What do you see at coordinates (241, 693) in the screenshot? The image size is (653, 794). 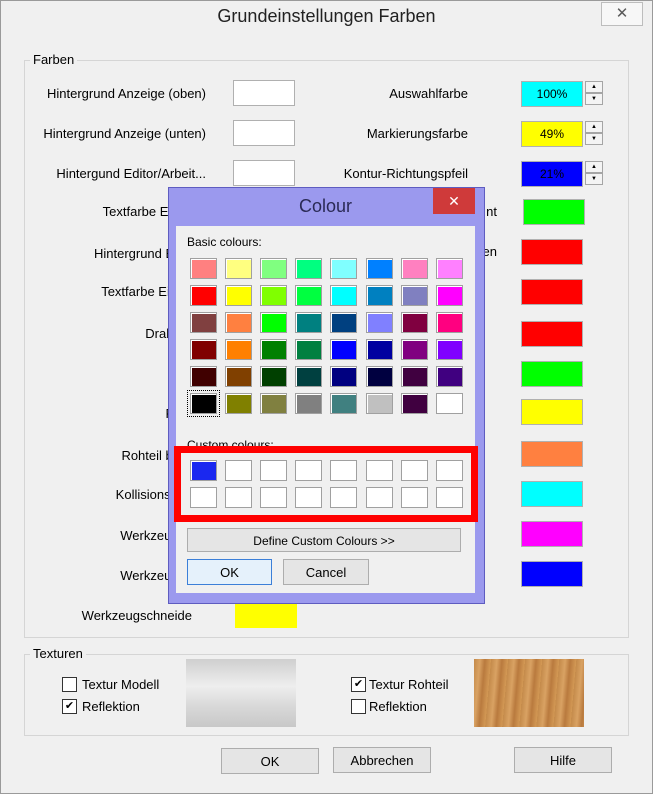 I see `textur-modell-preview` at bounding box center [241, 693].